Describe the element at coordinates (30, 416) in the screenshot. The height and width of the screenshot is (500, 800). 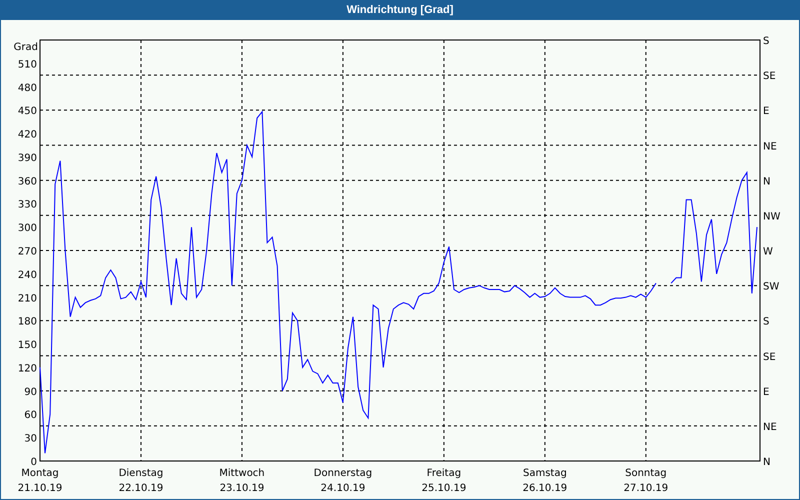
I see `y-tick-label: 60` at that location.